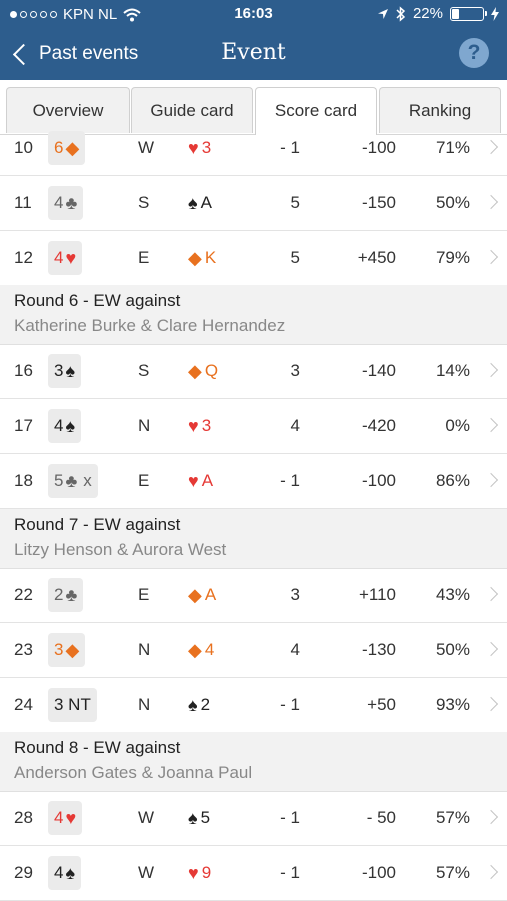 This screenshot has width=507, height=901. I want to click on percentage: 86%, so click(452, 480).